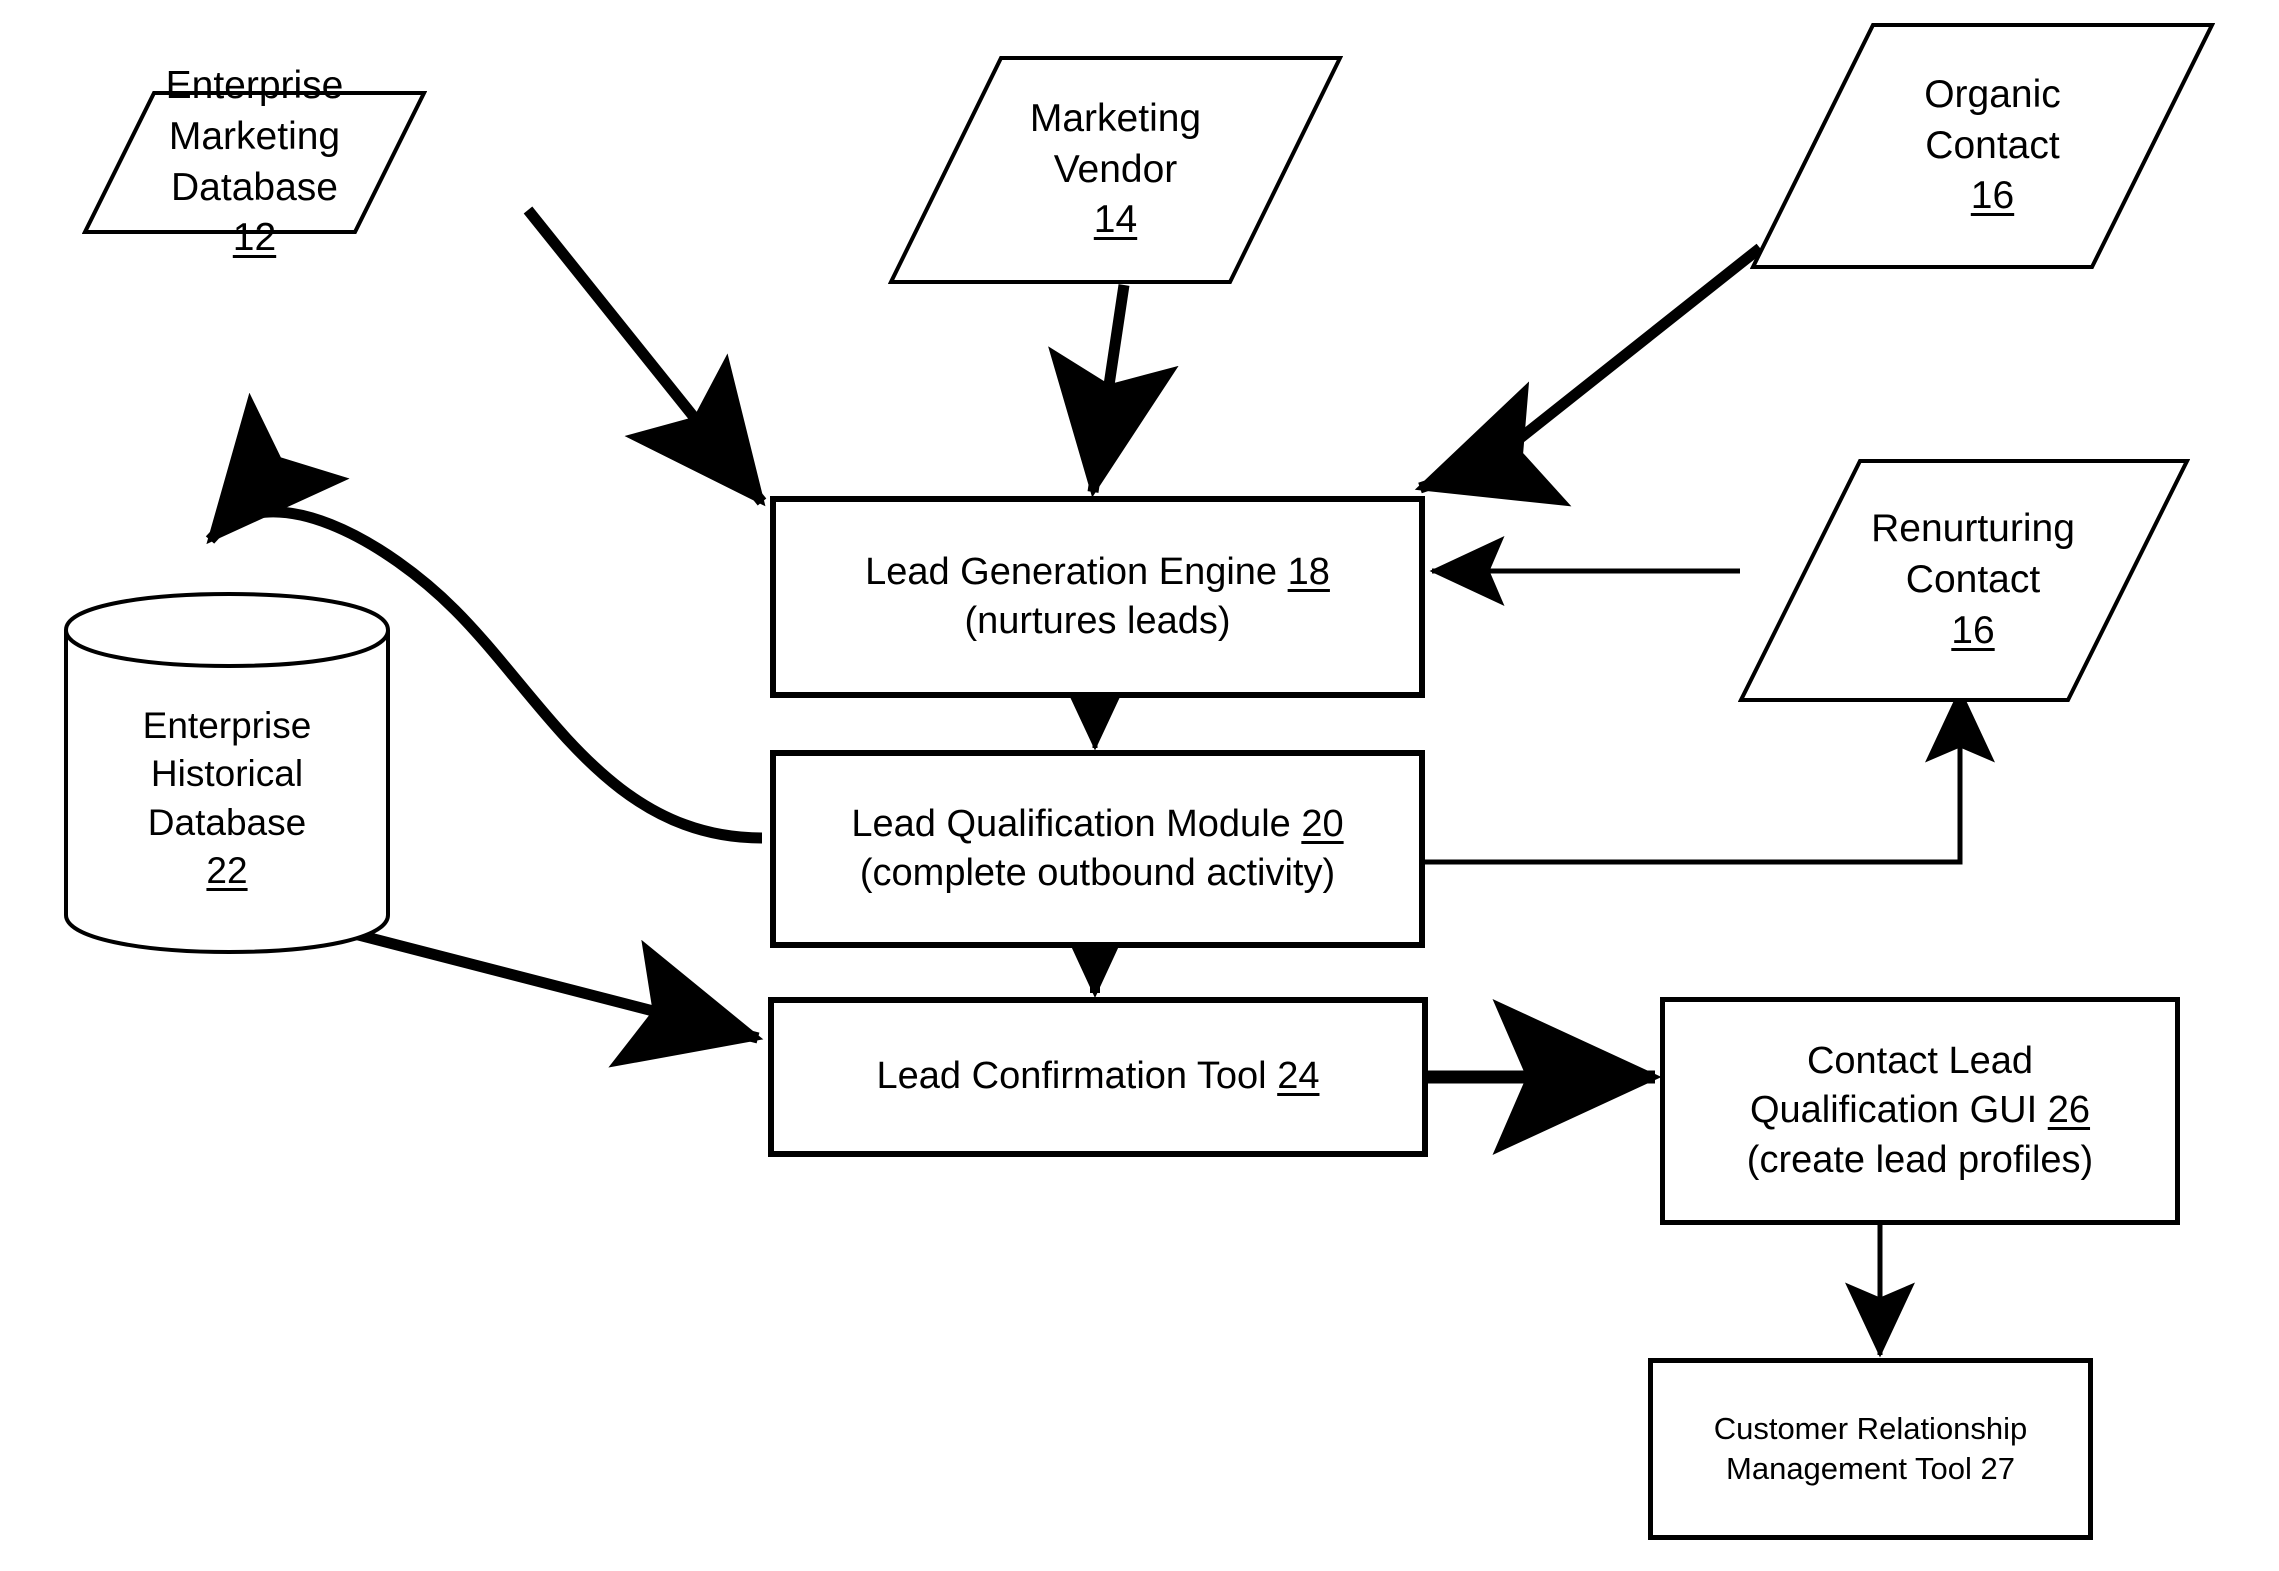 This screenshot has width=2279, height=1571. What do you see at coordinates (1071, 1076) in the screenshot?
I see `node-label-line1: Lead Confirmation Tool` at bounding box center [1071, 1076].